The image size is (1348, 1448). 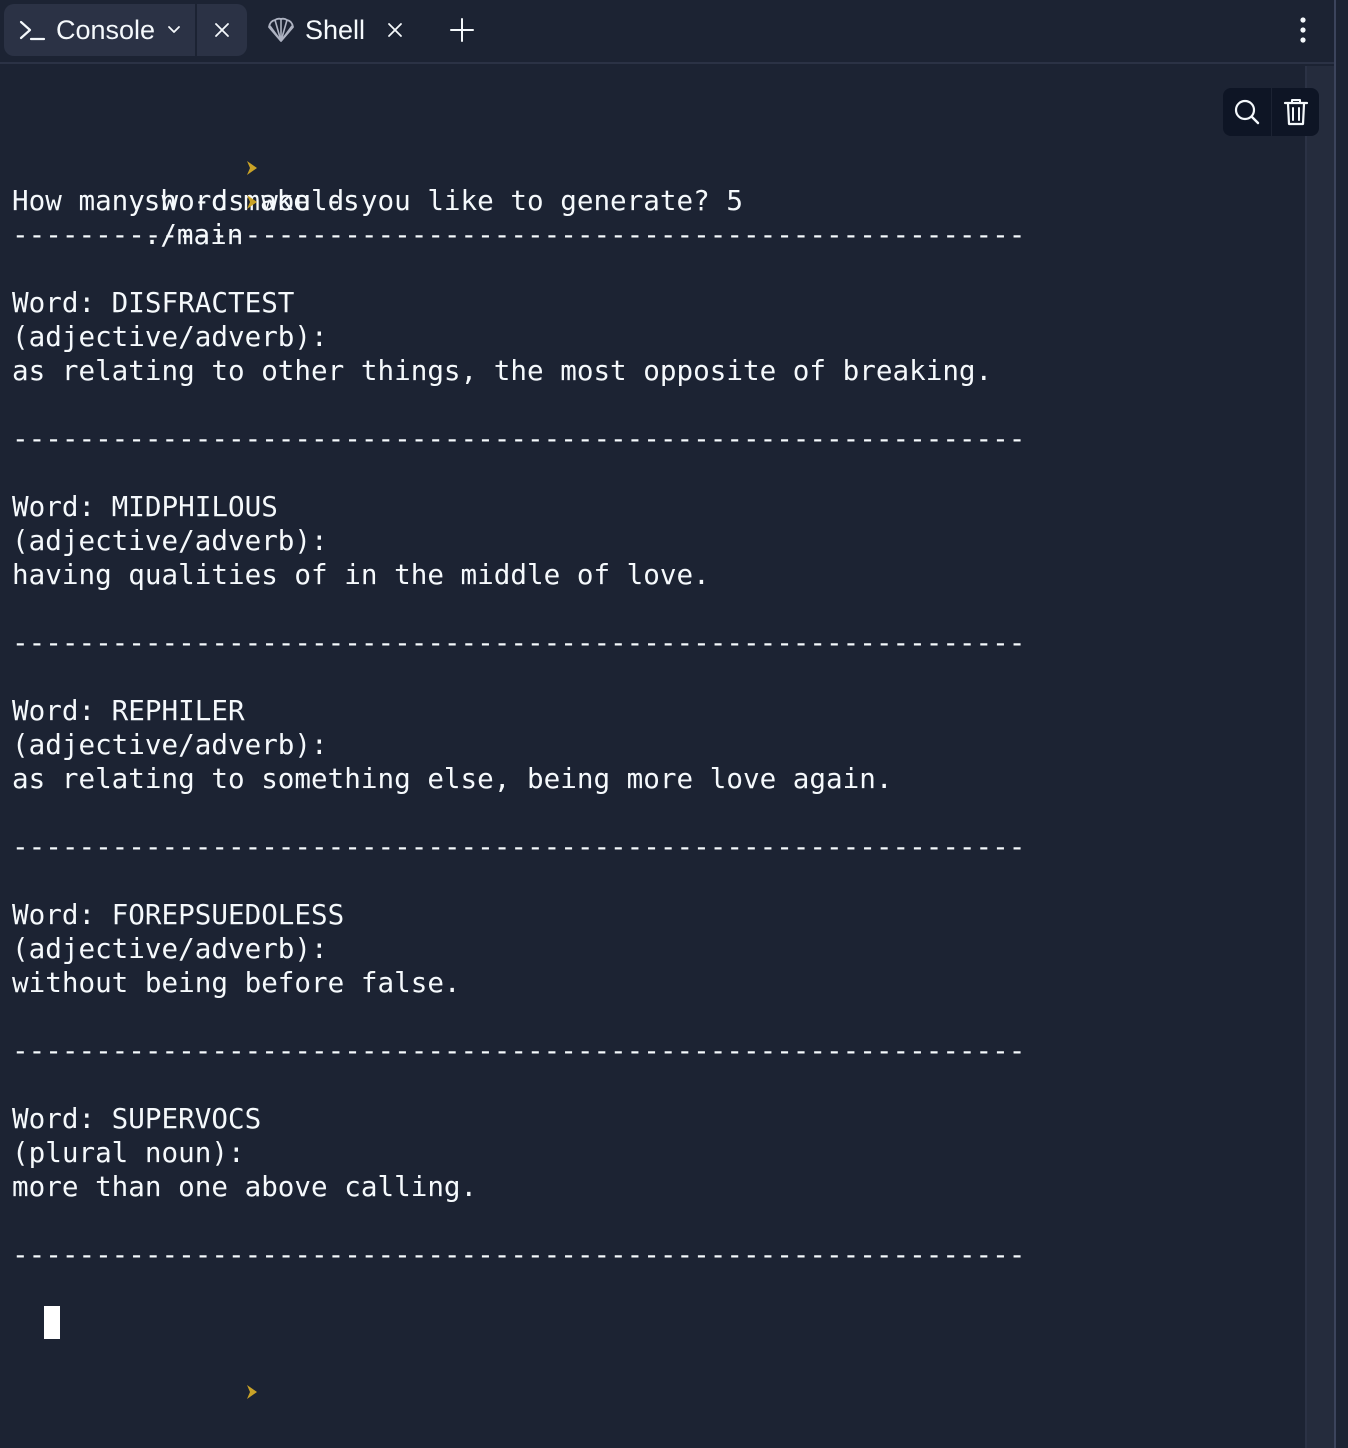 I want to click on tab-shell: Shell, so click(x=340, y=30).